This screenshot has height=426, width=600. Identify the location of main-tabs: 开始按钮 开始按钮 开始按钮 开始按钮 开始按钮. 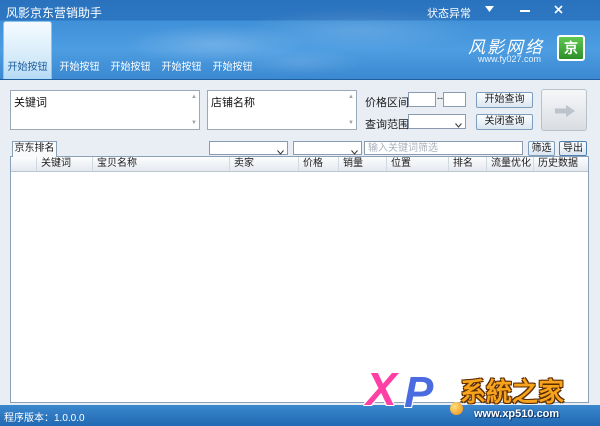
(130, 50).